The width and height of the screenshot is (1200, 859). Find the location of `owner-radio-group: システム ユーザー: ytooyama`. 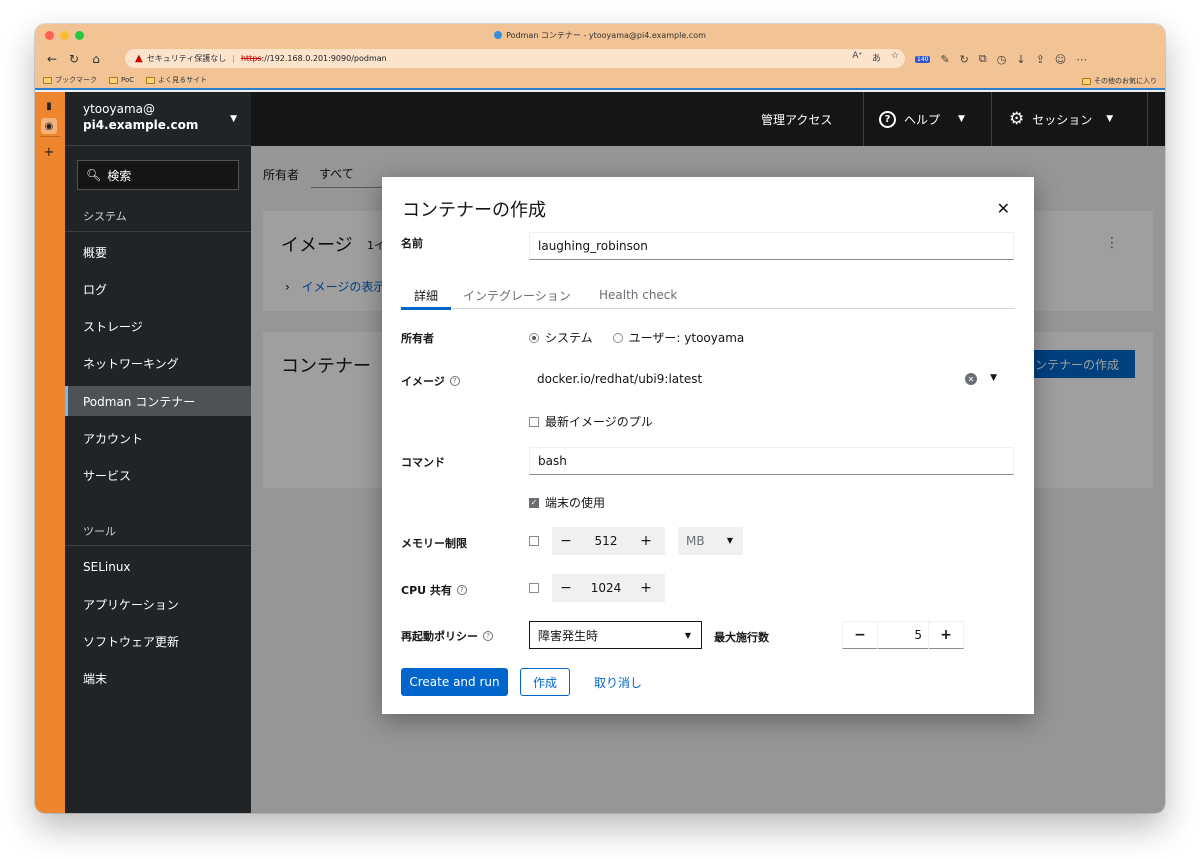

owner-radio-group: システム ユーザー: ytooyama is located at coordinates (636, 337).